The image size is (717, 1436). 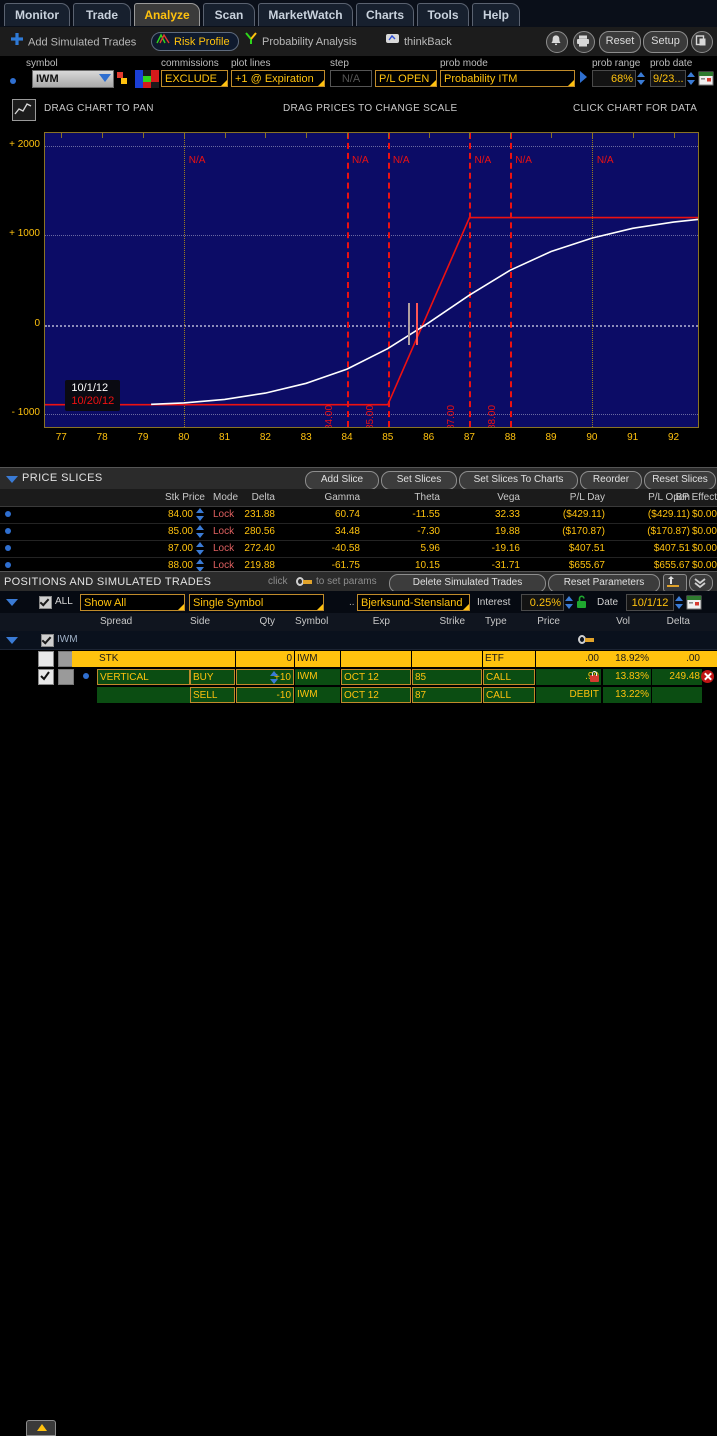 What do you see at coordinates (200, 621) in the screenshot?
I see `positions-column-header-cell: Side` at bounding box center [200, 621].